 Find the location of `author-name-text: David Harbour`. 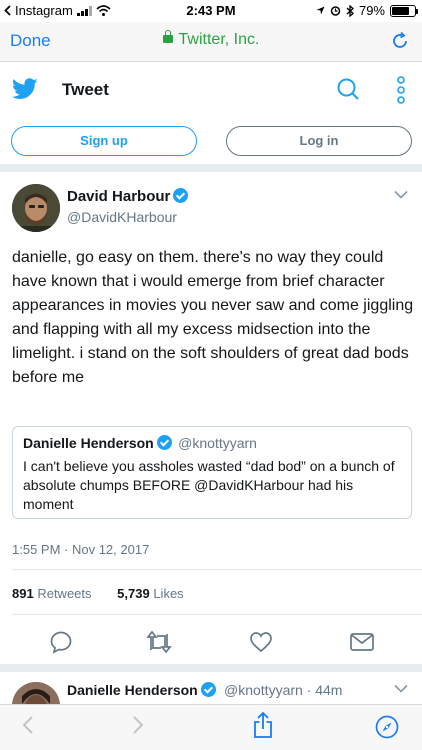

author-name-text: David Harbour is located at coordinates (119, 196).